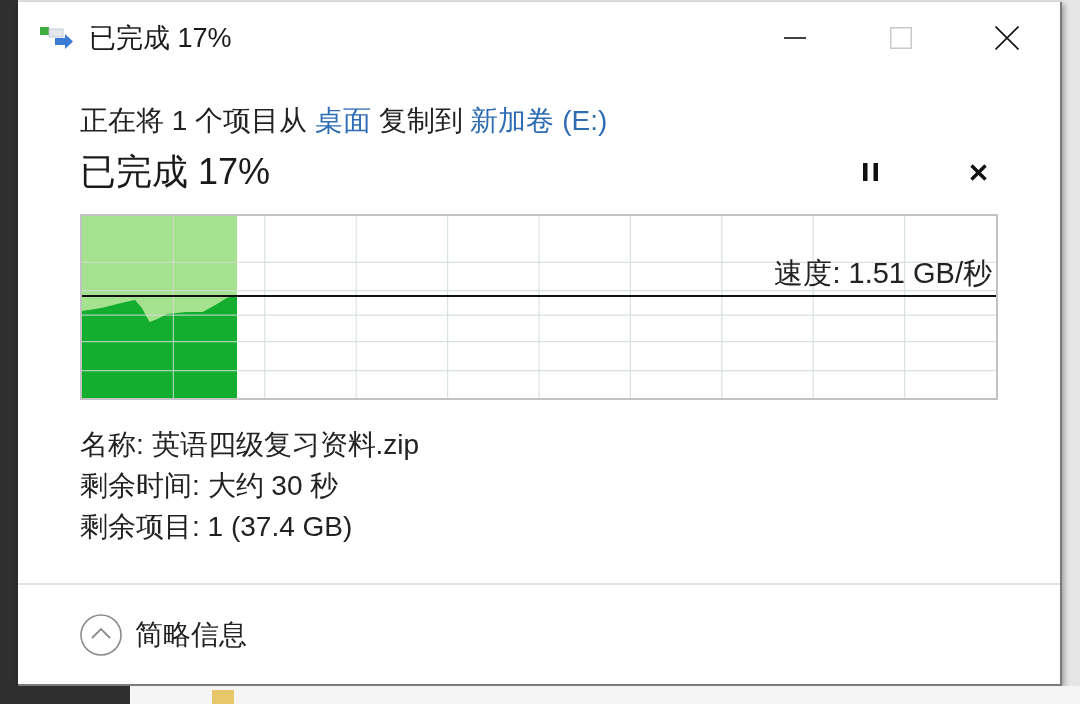  I want to click on folder-icon, so click(223, 697).